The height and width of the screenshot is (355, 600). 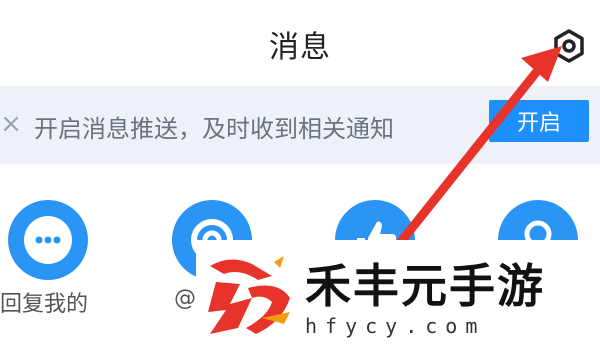 What do you see at coordinates (249, 295) in the screenshot?
I see `watermark-logo` at bounding box center [249, 295].